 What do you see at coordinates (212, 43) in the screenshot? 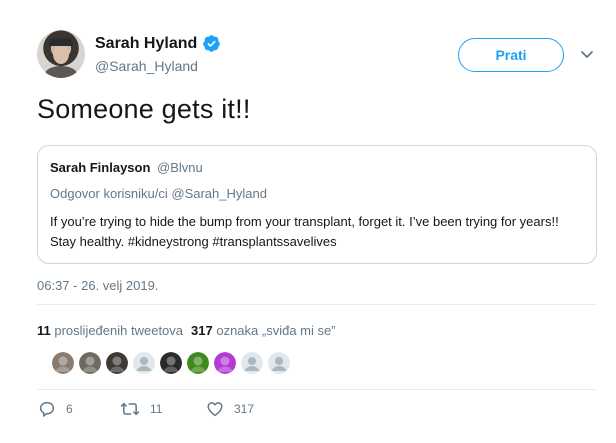
I see `verified-badge-icon` at bounding box center [212, 43].